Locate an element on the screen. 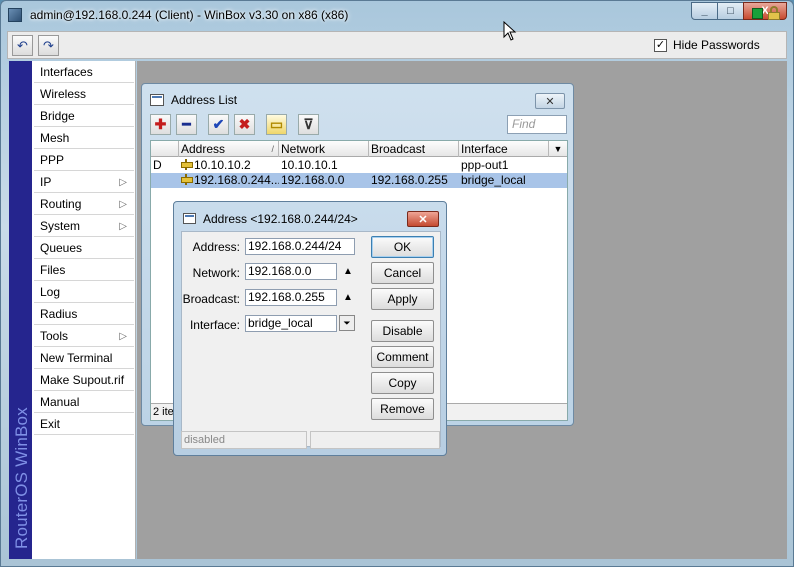 This screenshot has width=794, height=567. copy-button: Copy is located at coordinates (402, 383).